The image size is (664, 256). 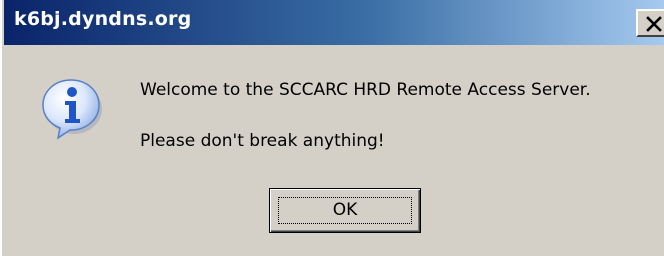 I want to click on ok-button-label: OK, so click(x=345, y=210).